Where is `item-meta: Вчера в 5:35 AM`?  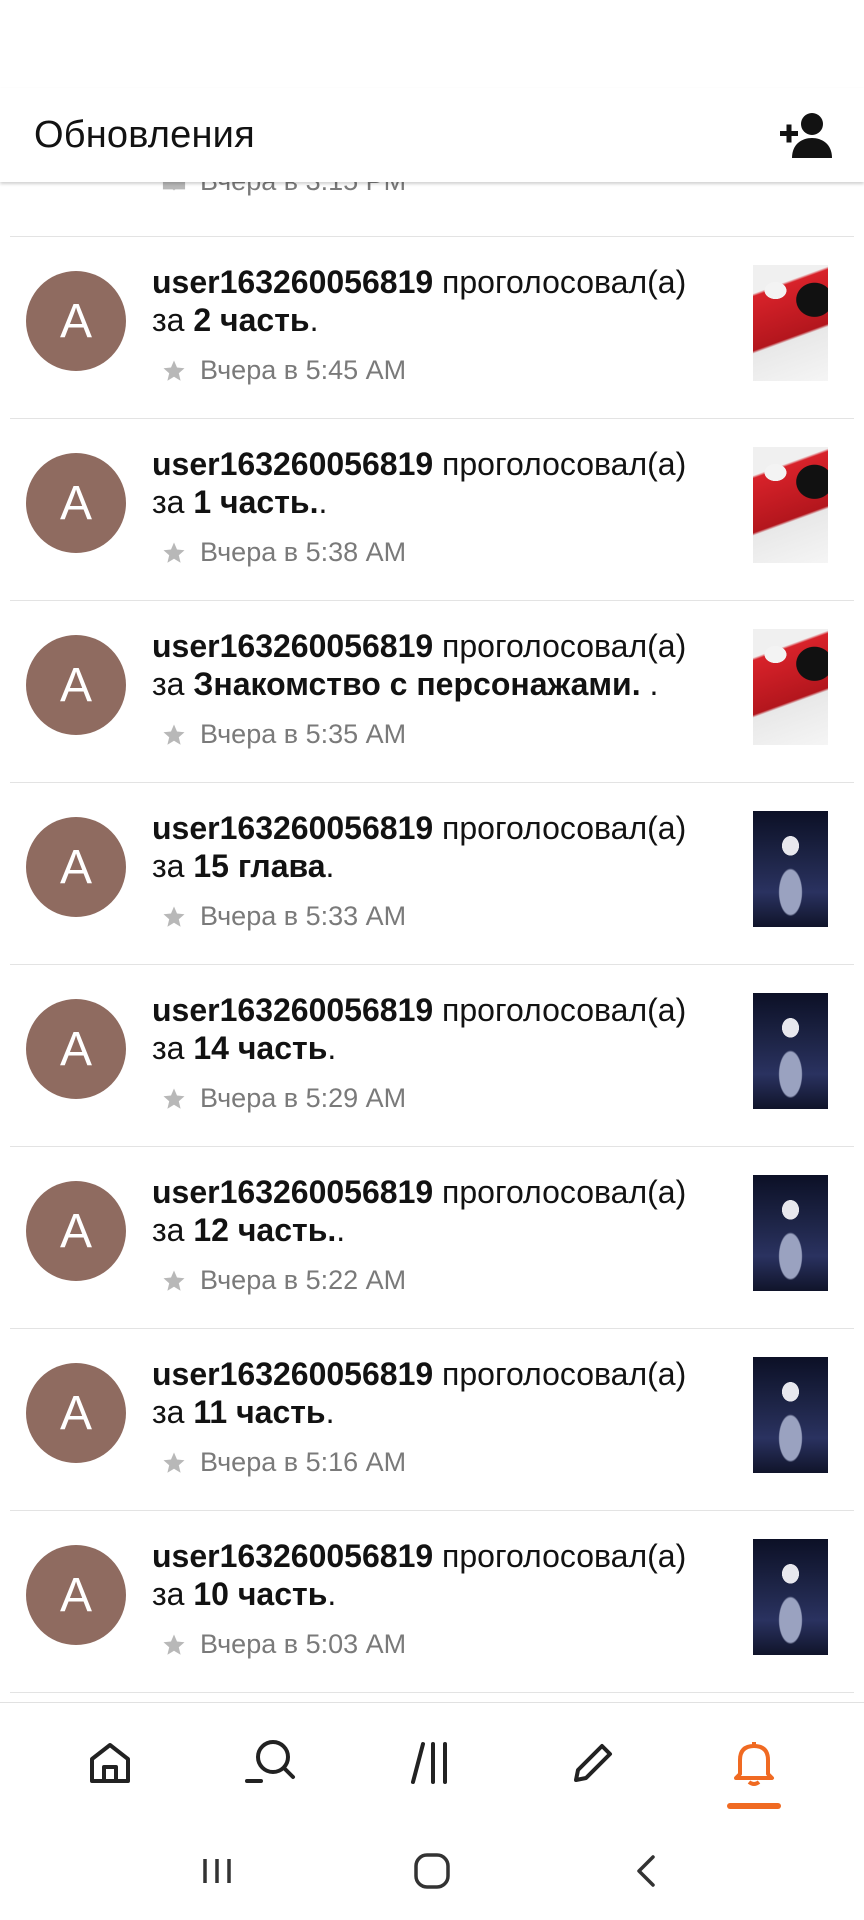 item-meta: Вчера в 5:35 AM is located at coordinates (284, 734).